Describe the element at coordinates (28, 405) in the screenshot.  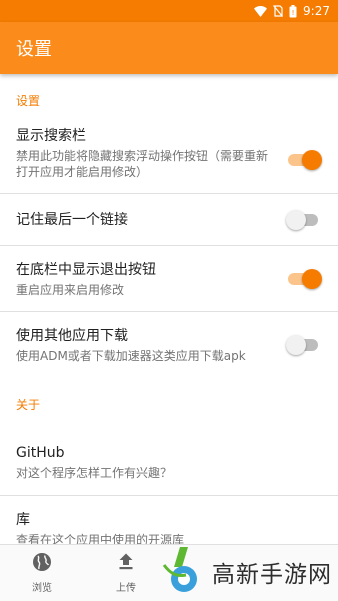
I see `section-header-about: 关于` at that location.